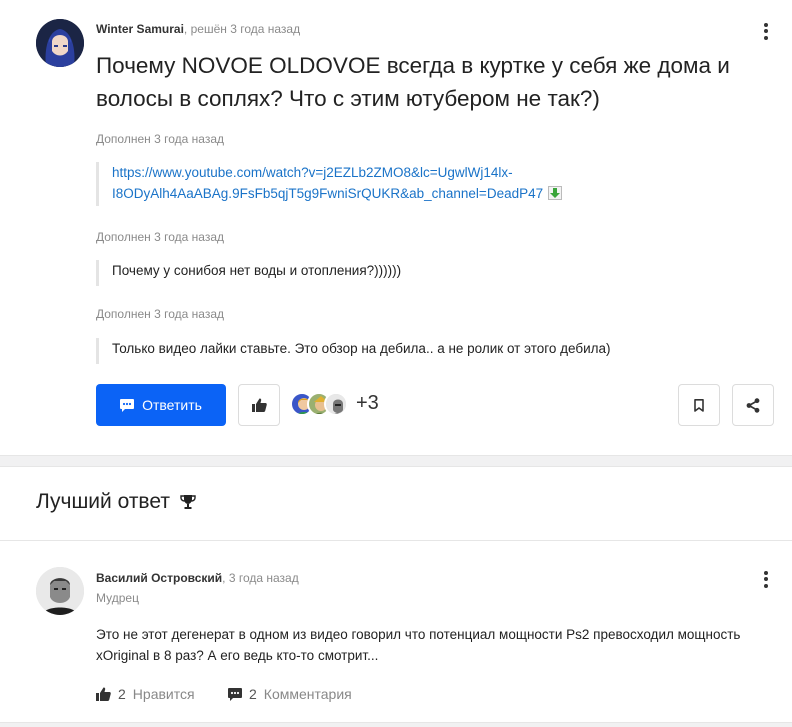 The height and width of the screenshot is (727, 792). What do you see at coordinates (103, 501) in the screenshot?
I see `best-answer-title: Лучший ответ` at bounding box center [103, 501].